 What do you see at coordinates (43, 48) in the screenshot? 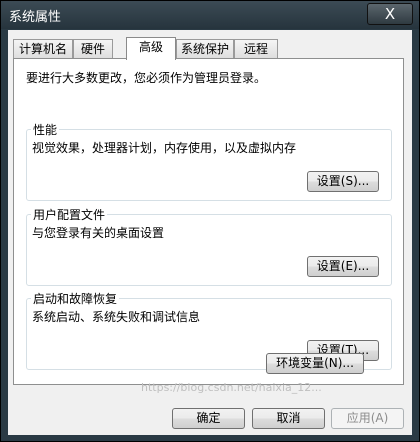
I see `tab-computer-name: 计算机名` at bounding box center [43, 48].